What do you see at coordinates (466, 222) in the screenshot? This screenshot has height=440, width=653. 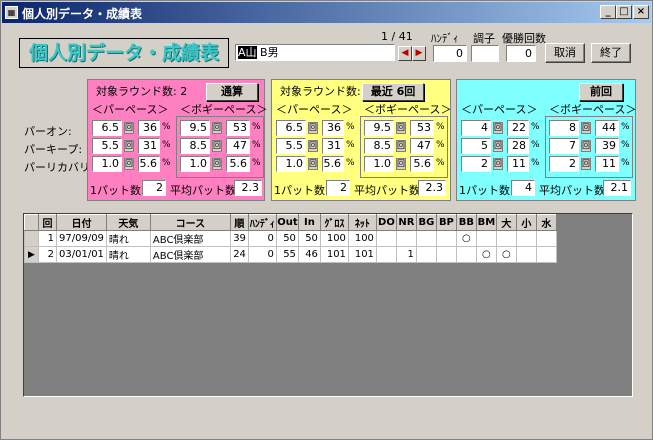 I see `column-header: BB` at bounding box center [466, 222].